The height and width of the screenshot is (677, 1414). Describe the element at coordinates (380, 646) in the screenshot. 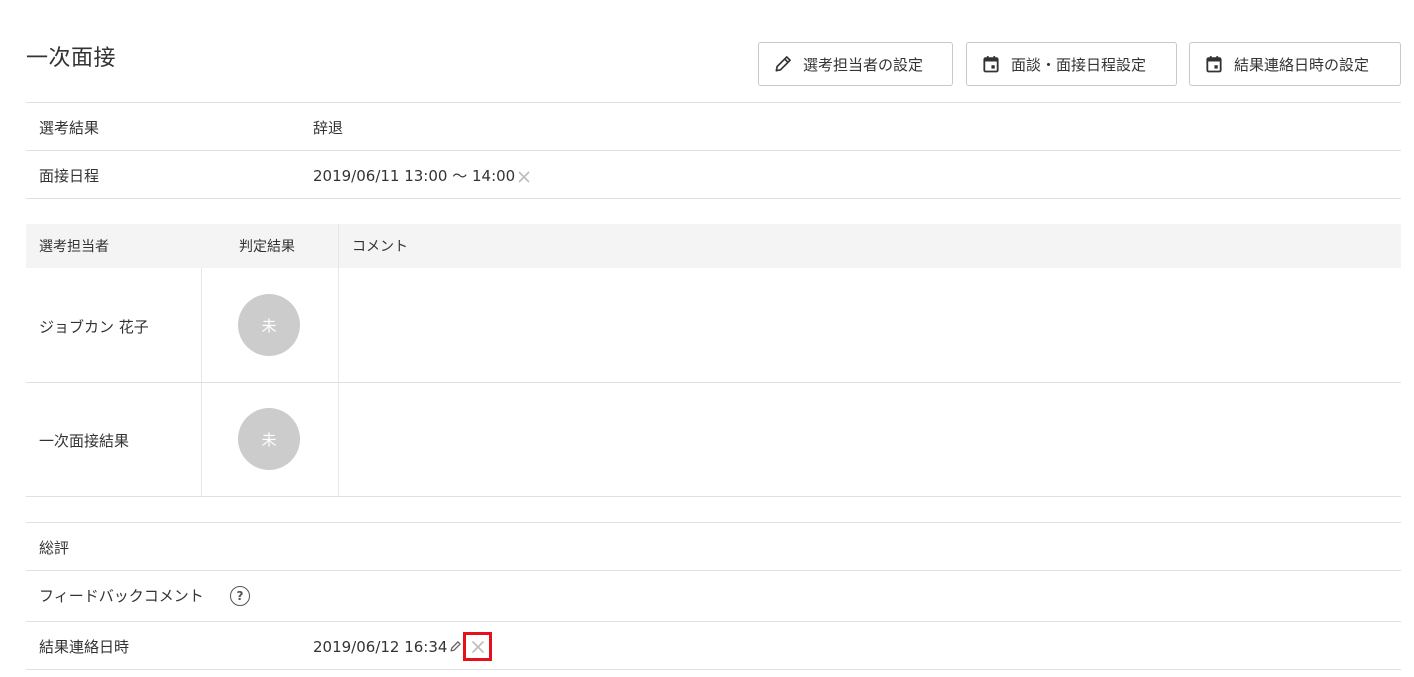

I see `contact-datetime-value: 2019/06/12 16:34` at that location.